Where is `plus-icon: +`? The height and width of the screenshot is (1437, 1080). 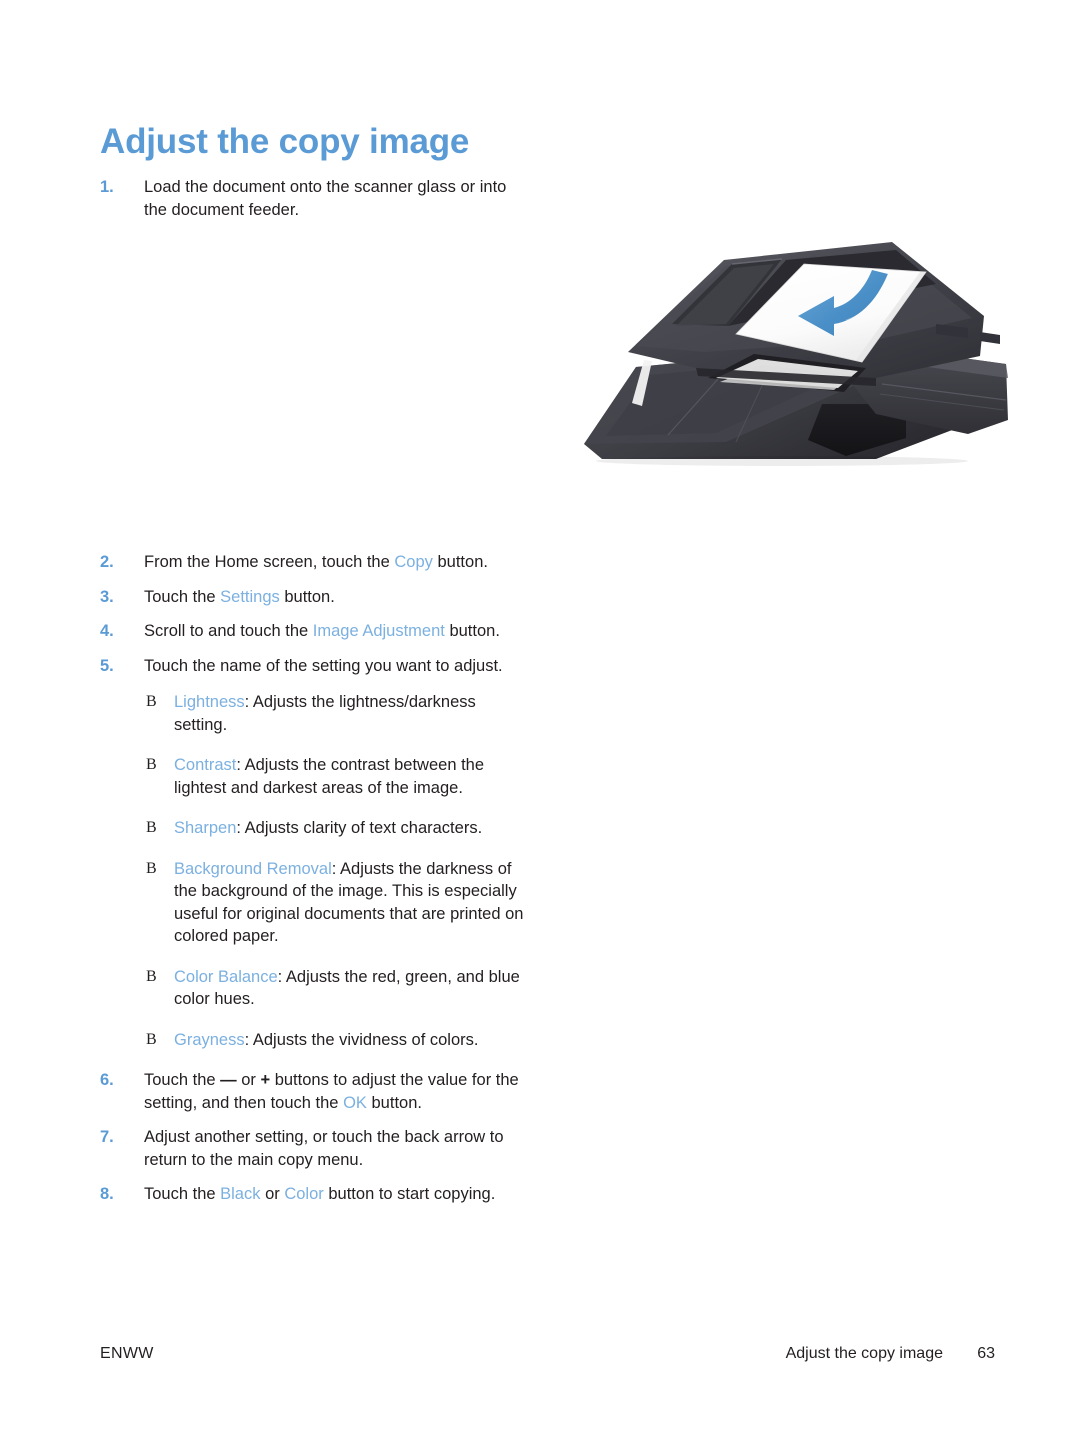
plus-icon: + is located at coordinates (265, 1080).